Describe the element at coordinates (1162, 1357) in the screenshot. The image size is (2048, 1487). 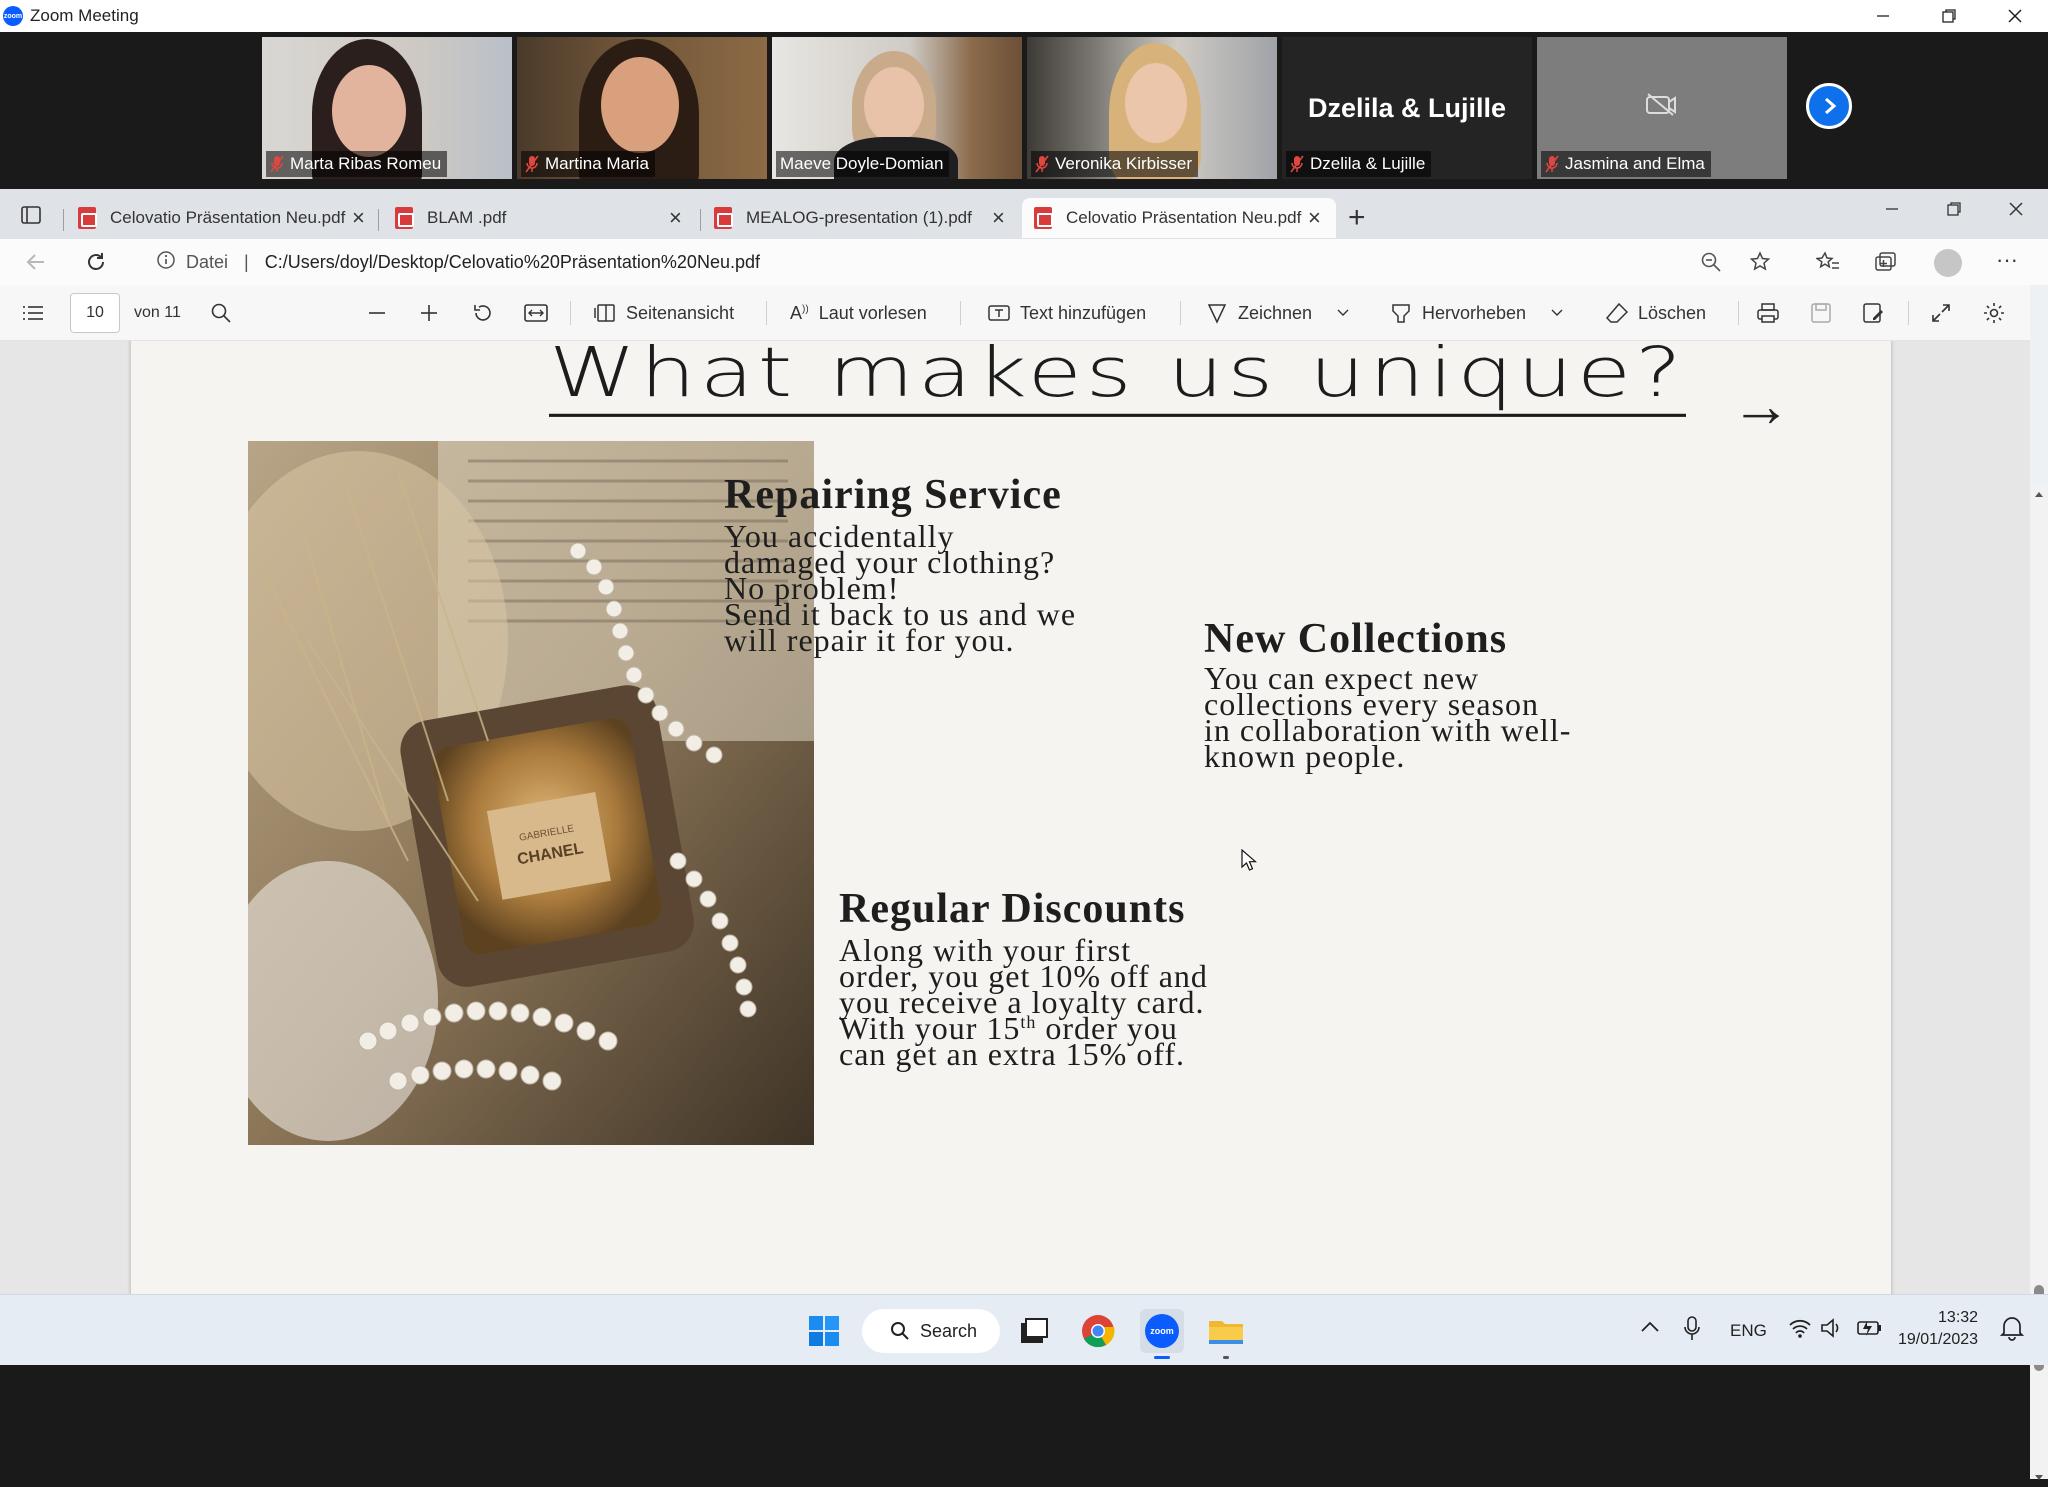
I see `active-app-indicator` at that location.